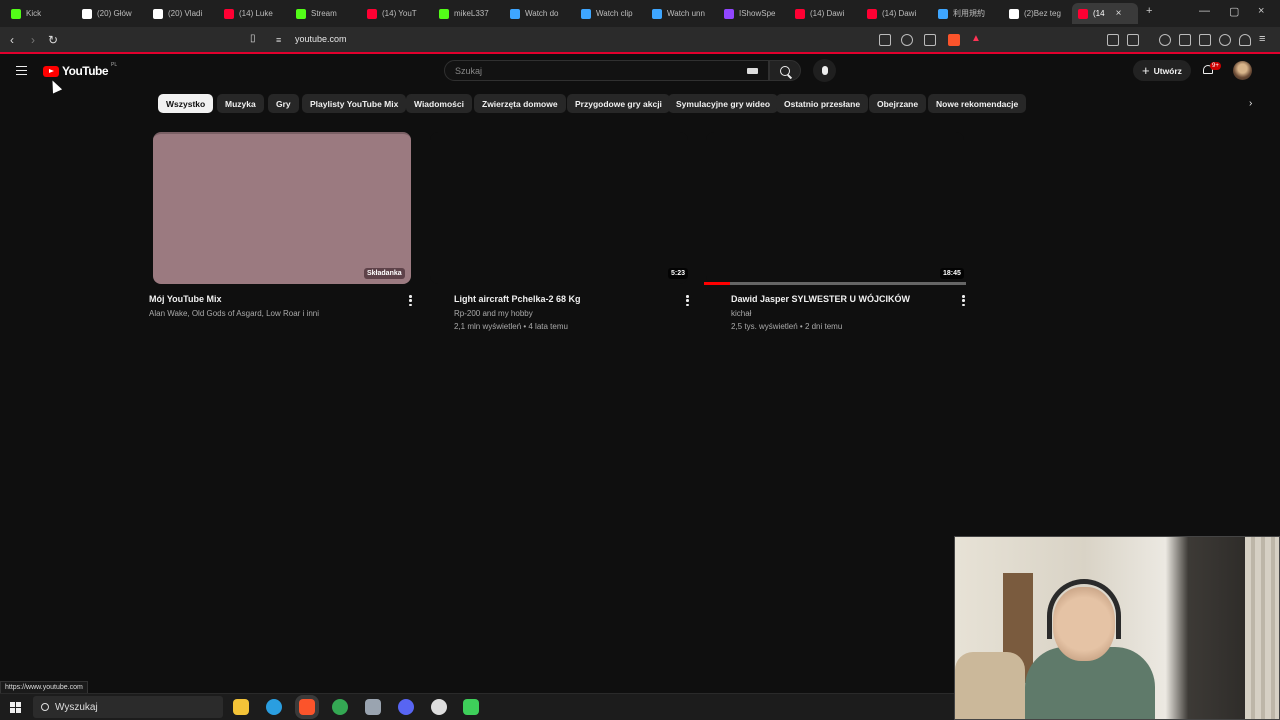  What do you see at coordinates (966, 13) in the screenshot?
I see `browser-tab: 利用規約` at bounding box center [966, 13].